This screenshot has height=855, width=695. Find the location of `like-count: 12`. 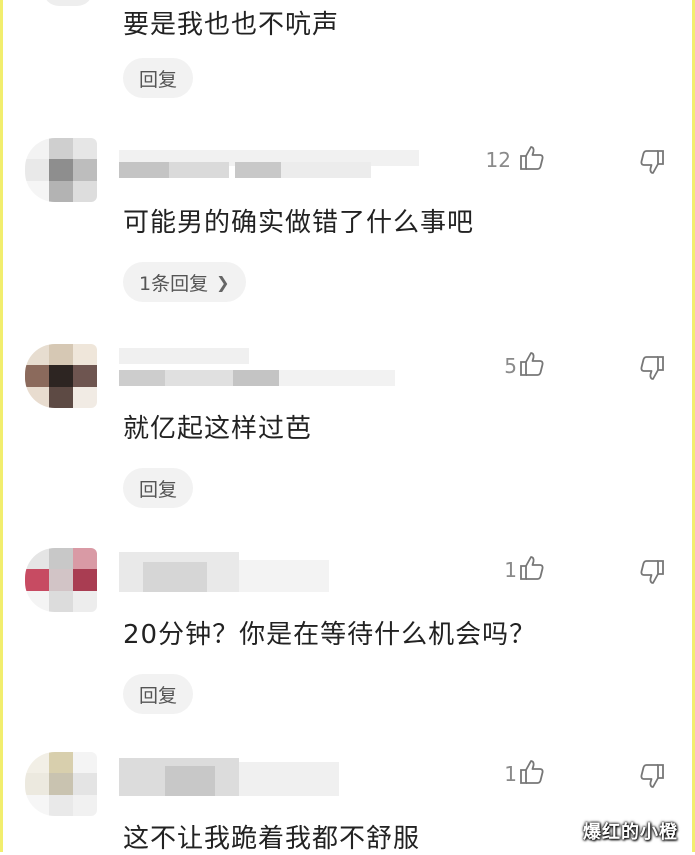

like-count: 12 is located at coordinates (498, 160).